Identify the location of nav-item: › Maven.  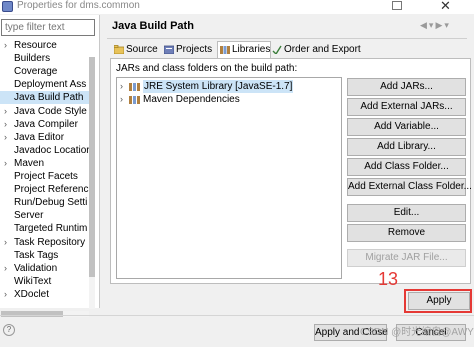
(45, 163).